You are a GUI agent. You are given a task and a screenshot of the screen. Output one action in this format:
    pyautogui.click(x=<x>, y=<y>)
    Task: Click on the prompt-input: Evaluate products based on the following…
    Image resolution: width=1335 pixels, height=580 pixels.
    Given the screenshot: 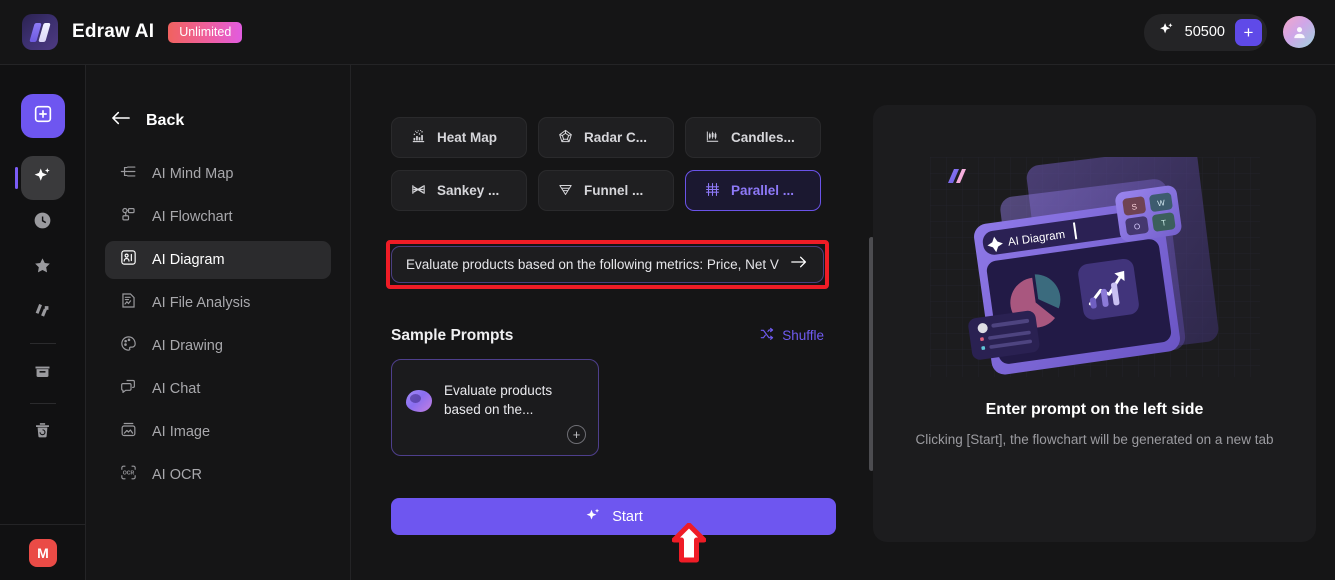 What is the action you would take?
    pyautogui.click(x=607, y=264)
    